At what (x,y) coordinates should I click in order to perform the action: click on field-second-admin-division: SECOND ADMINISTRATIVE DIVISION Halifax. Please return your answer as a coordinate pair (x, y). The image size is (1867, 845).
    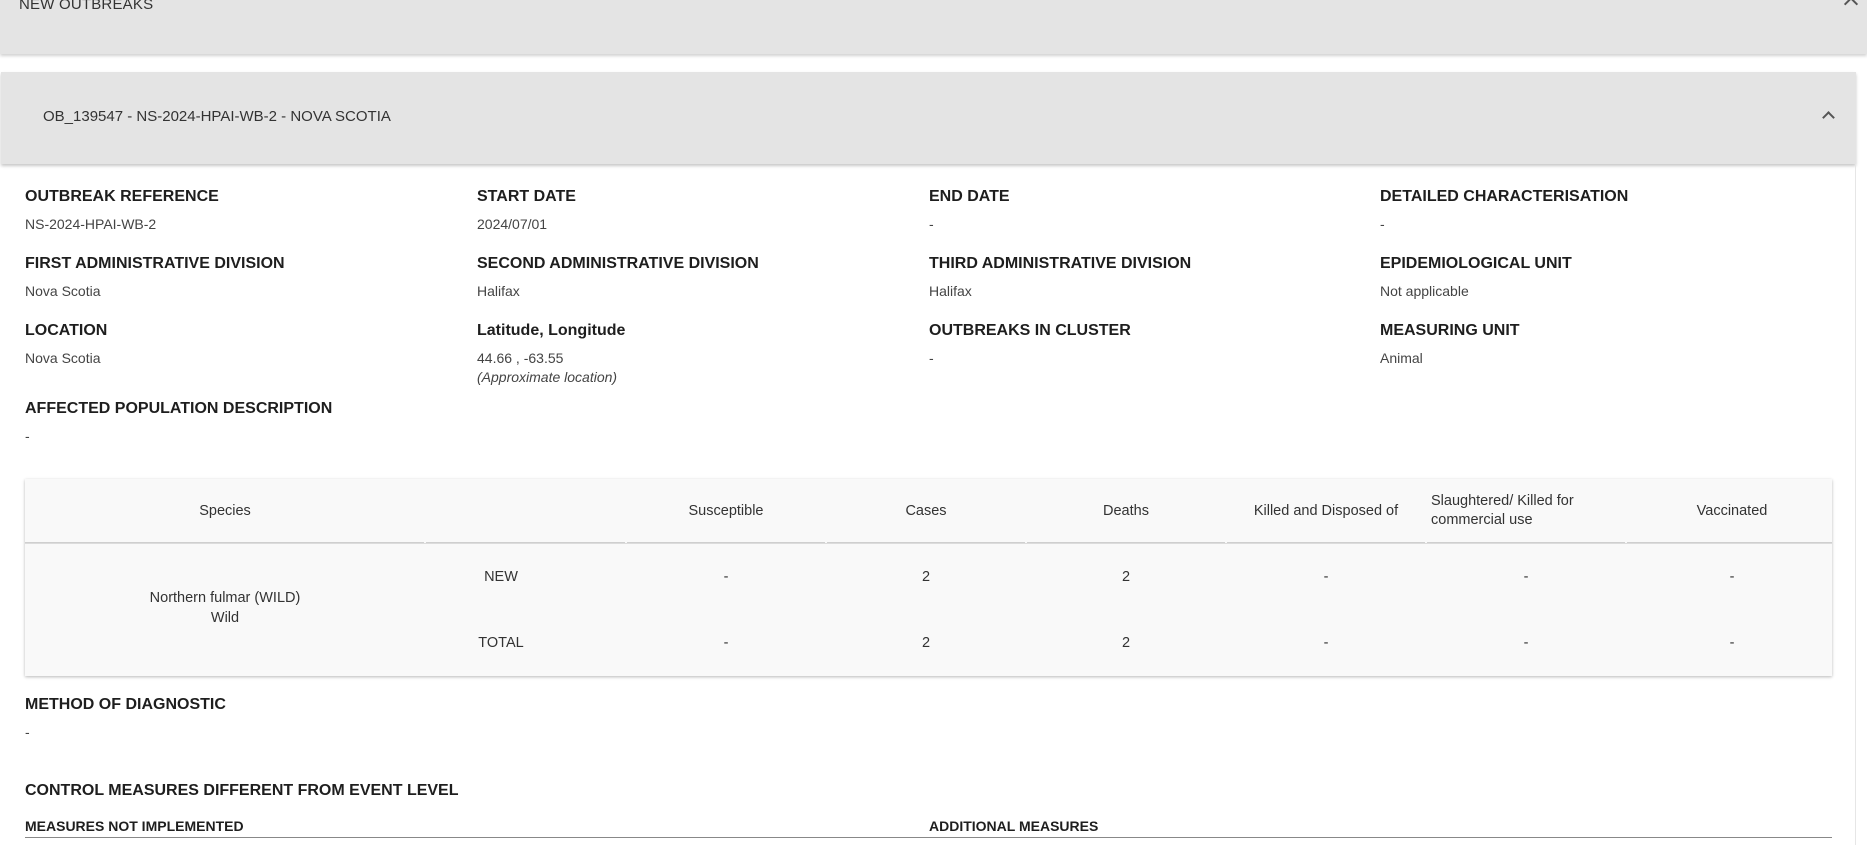
    Looking at the image, I should click on (618, 277).